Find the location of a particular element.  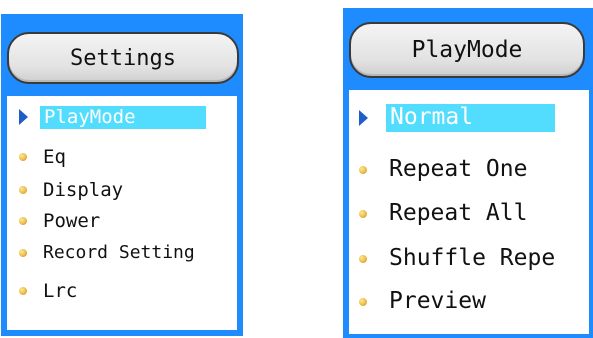

menu-item-power: Power is located at coordinates (61, 221).